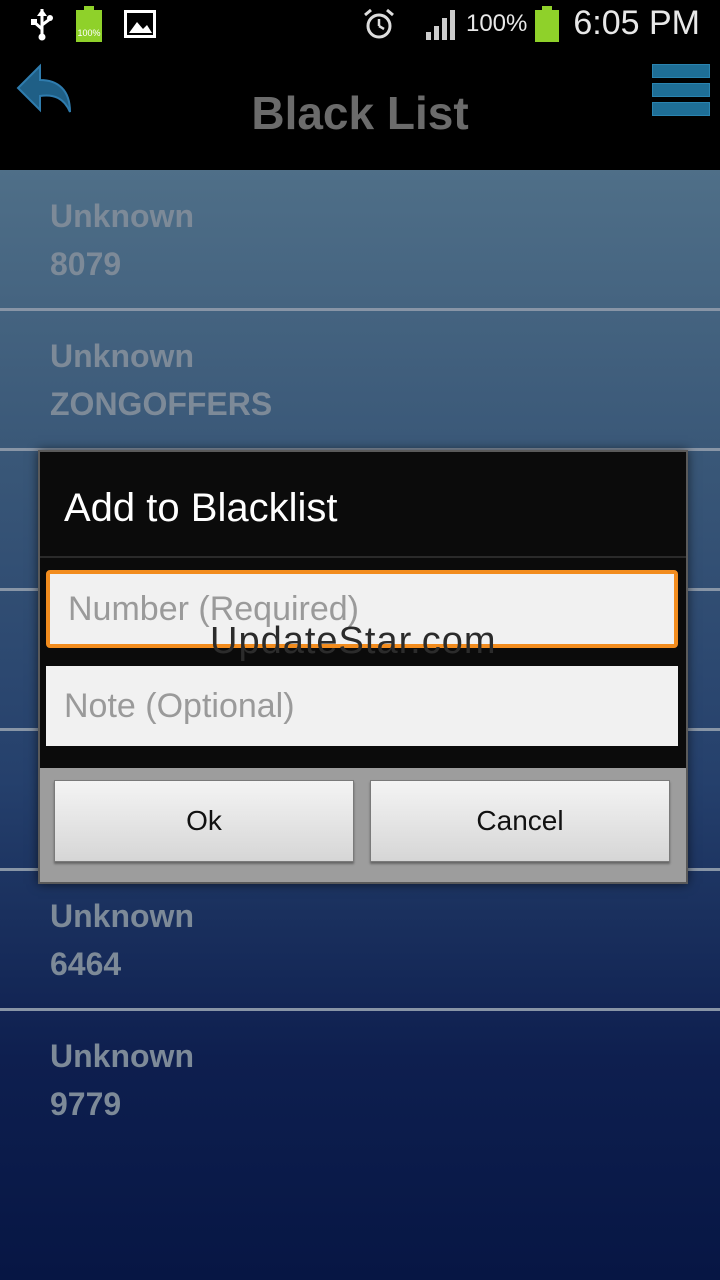 This screenshot has width=720, height=1280. I want to click on image-icon, so click(140, 24).